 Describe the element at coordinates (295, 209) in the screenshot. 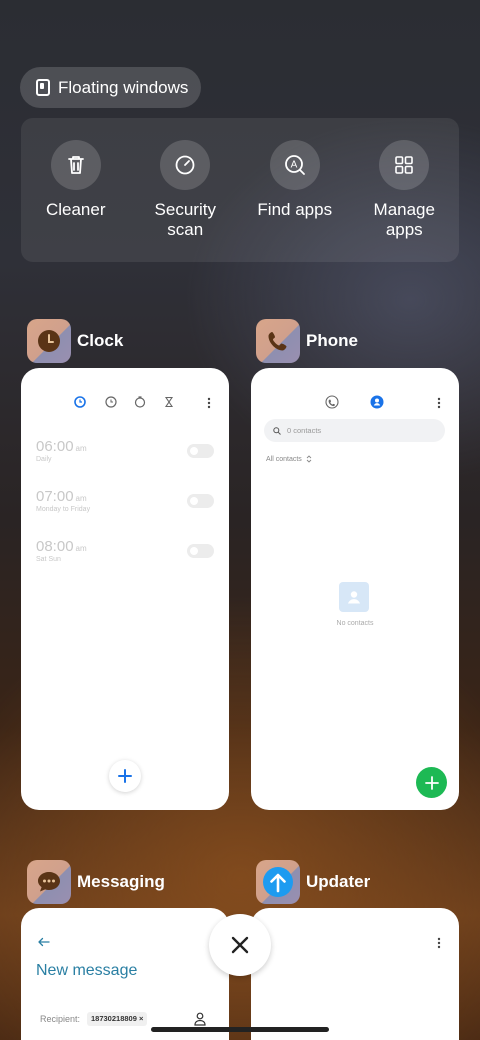

I see `tool-label: Find apps` at that location.